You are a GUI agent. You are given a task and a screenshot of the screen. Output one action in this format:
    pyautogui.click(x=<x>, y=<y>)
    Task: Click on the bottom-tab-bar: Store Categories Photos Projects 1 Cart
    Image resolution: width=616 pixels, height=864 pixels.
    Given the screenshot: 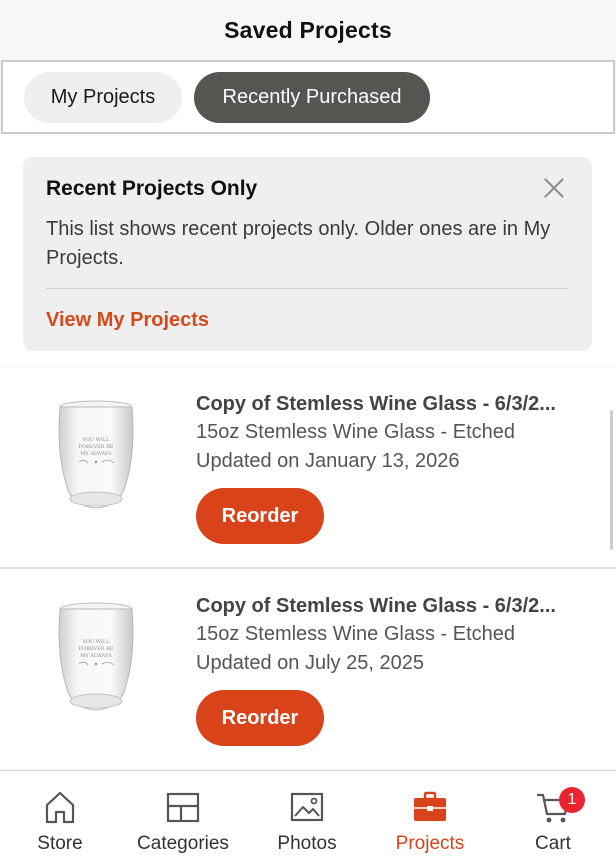 What is the action you would take?
    pyautogui.click(x=308, y=817)
    